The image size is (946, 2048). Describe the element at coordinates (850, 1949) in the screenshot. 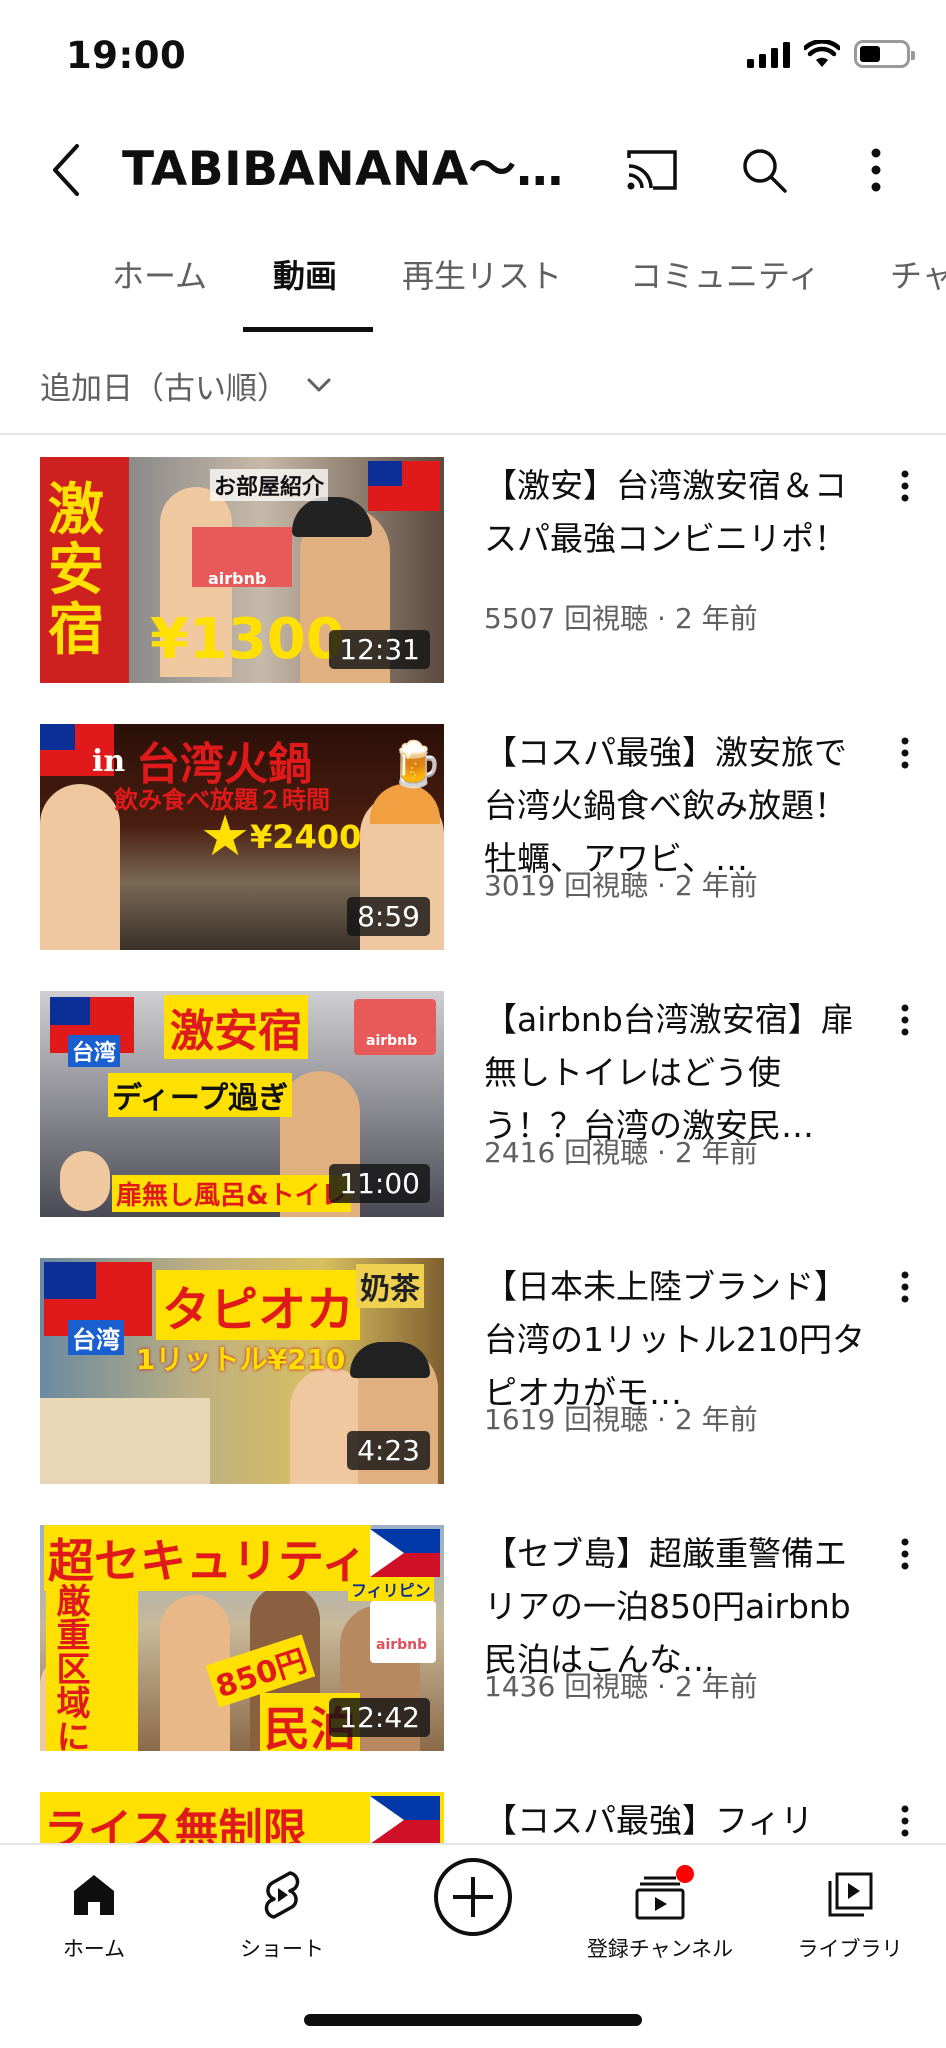

I see `nav-label: ライブラリ` at that location.